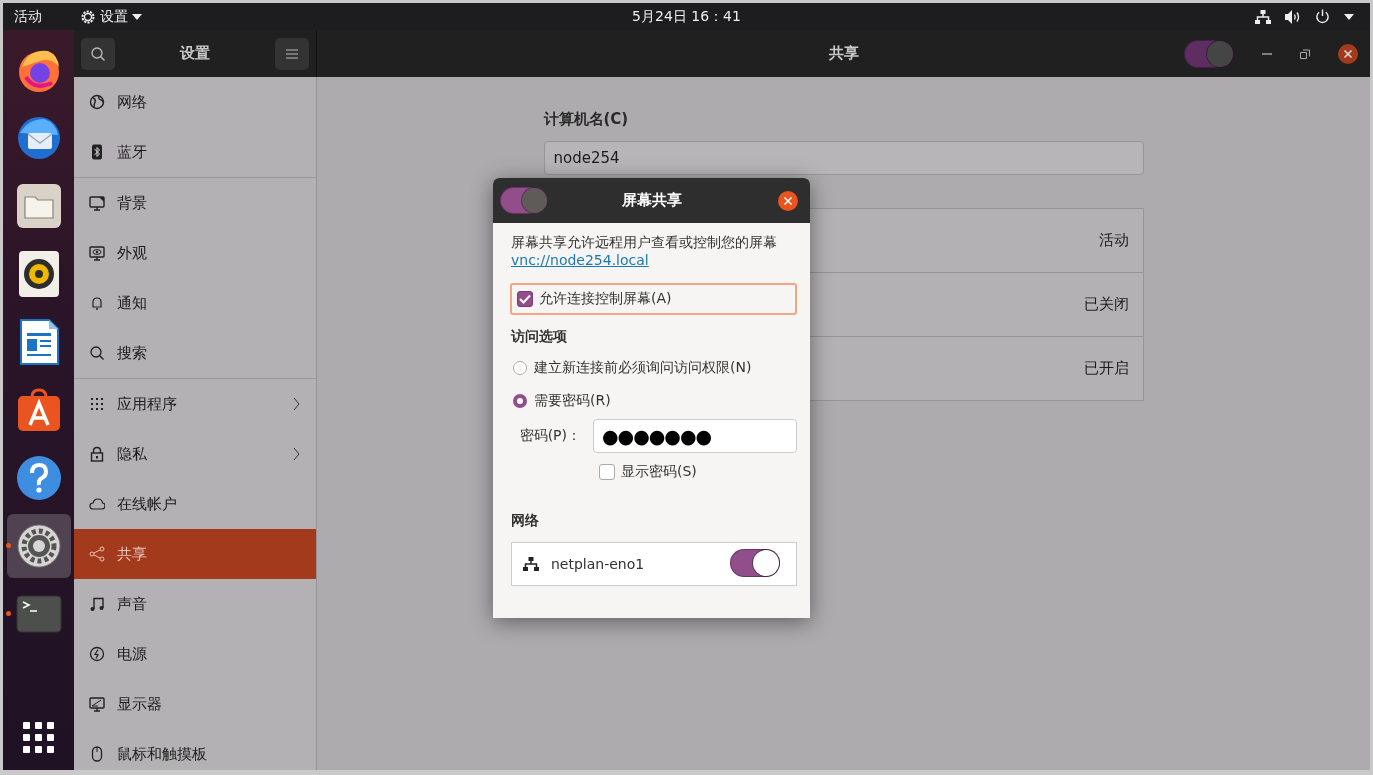 This screenshot has width=1373, height=775. I want to click on menu-icon, so click(292, 53).